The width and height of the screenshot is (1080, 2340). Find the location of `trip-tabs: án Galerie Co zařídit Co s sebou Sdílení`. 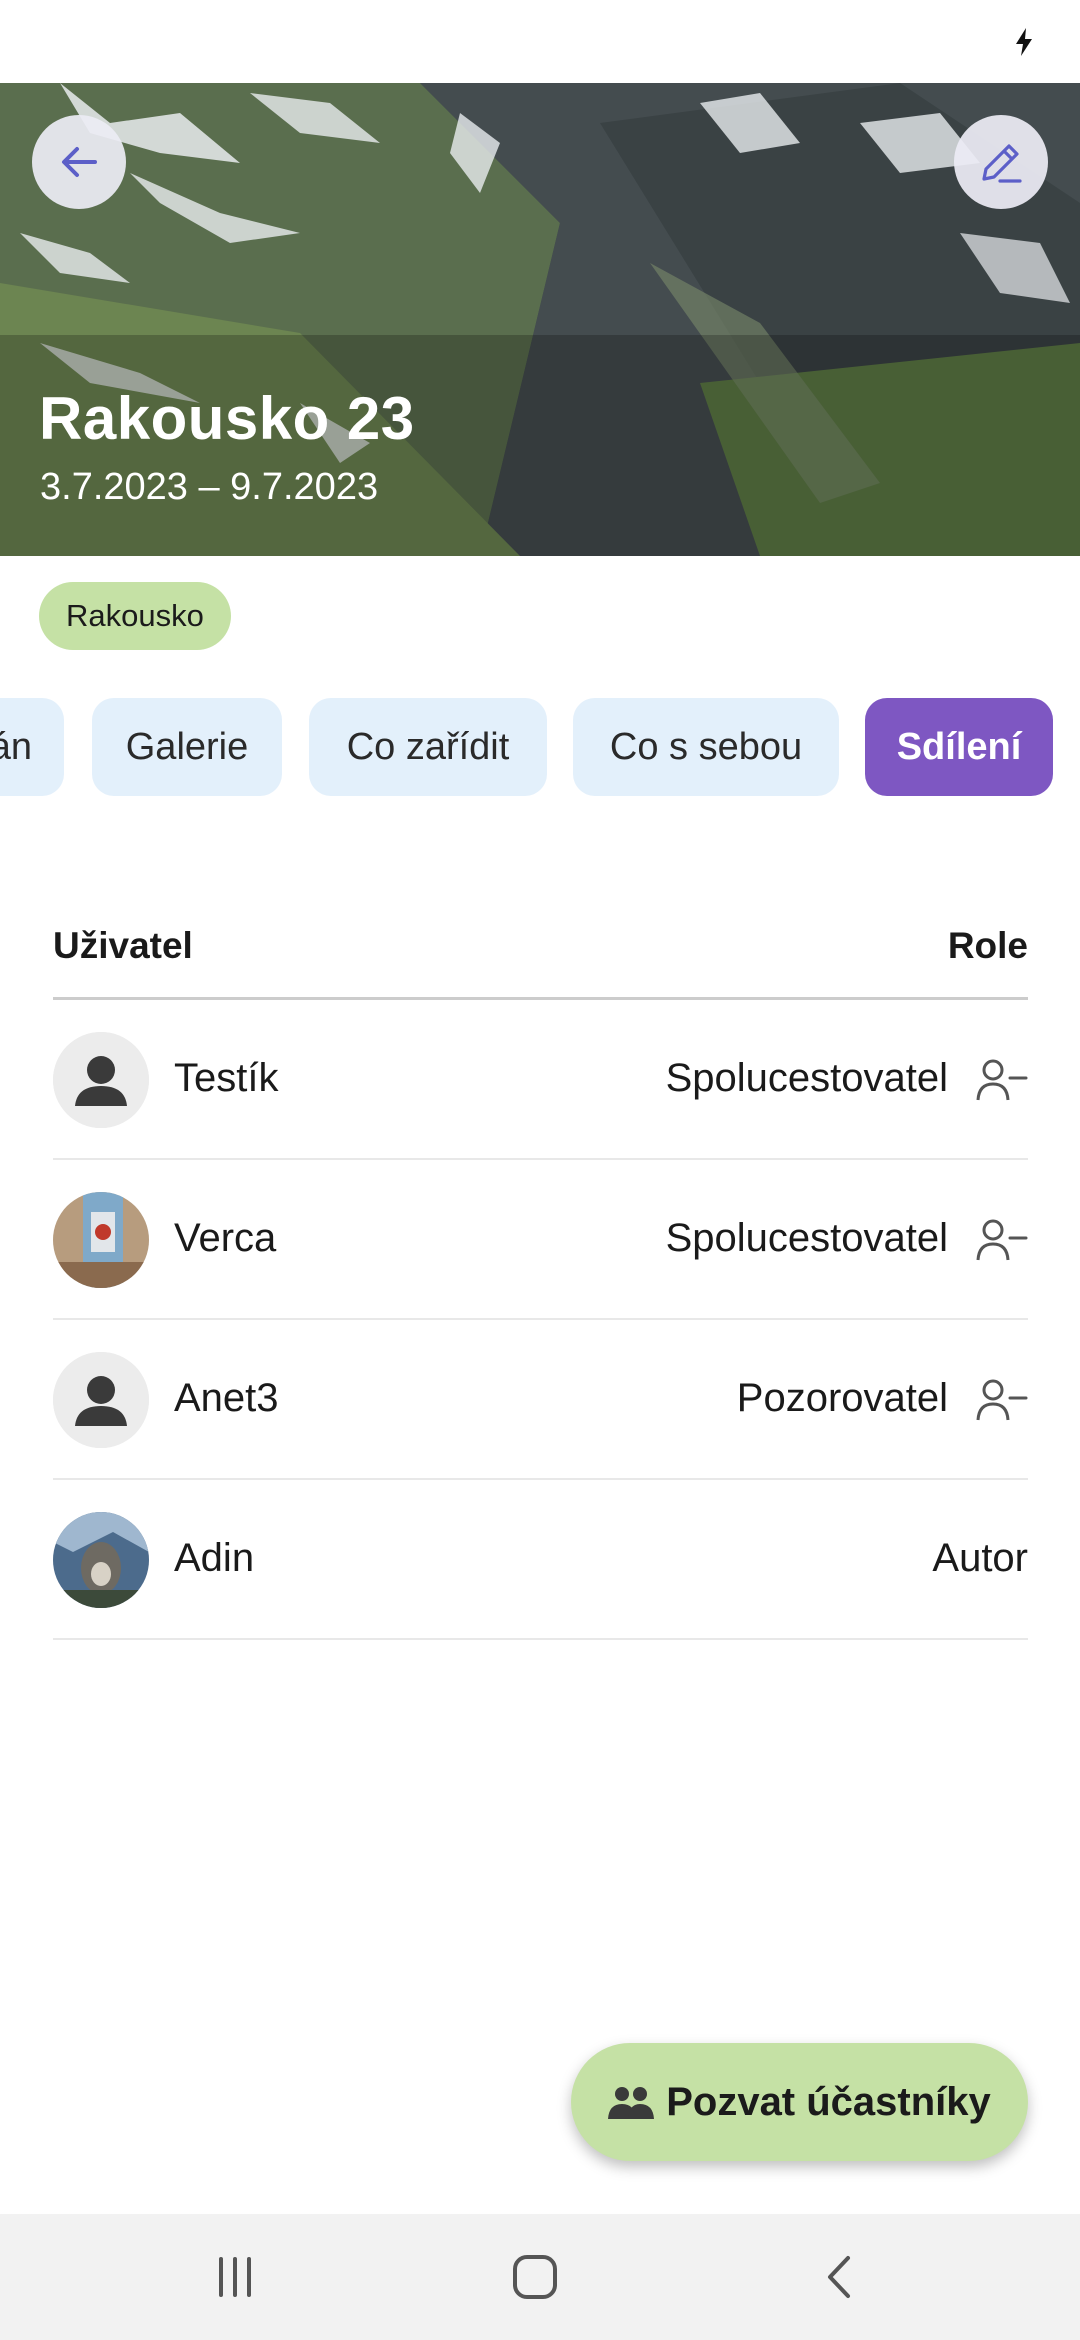

trip-tabs: án Galerie Co zařídit Co s sebou Sdílení is located at coordinates (540, 748).